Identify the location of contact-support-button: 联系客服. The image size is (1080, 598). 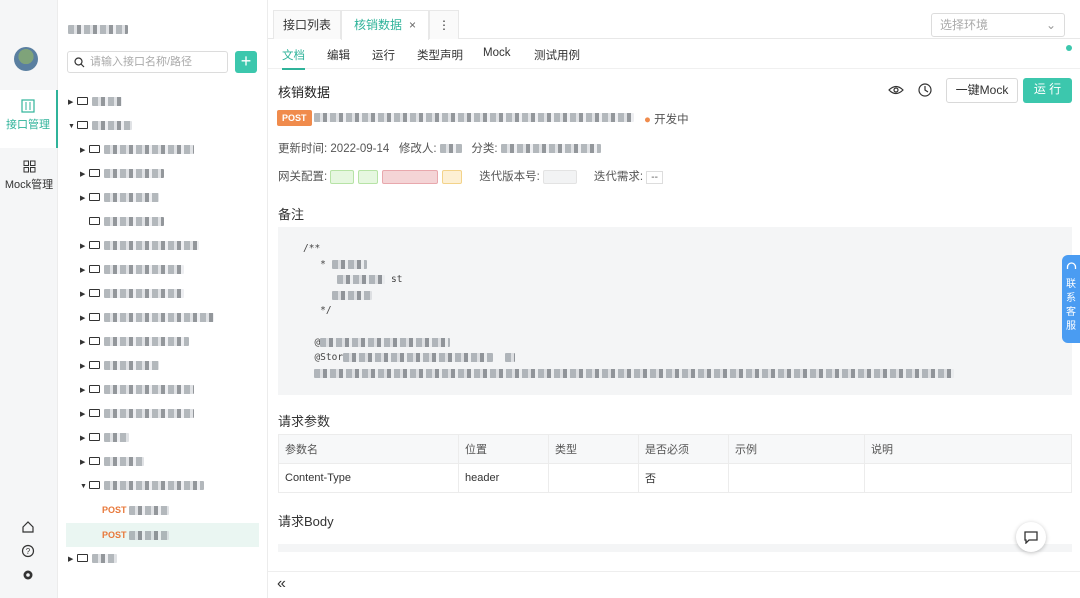
(1071, 299).